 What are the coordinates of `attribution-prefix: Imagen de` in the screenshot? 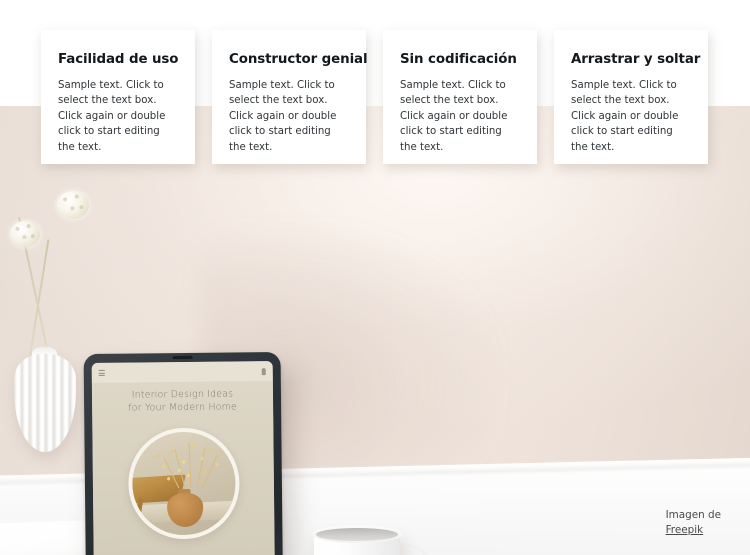 It's located at (693, 515).